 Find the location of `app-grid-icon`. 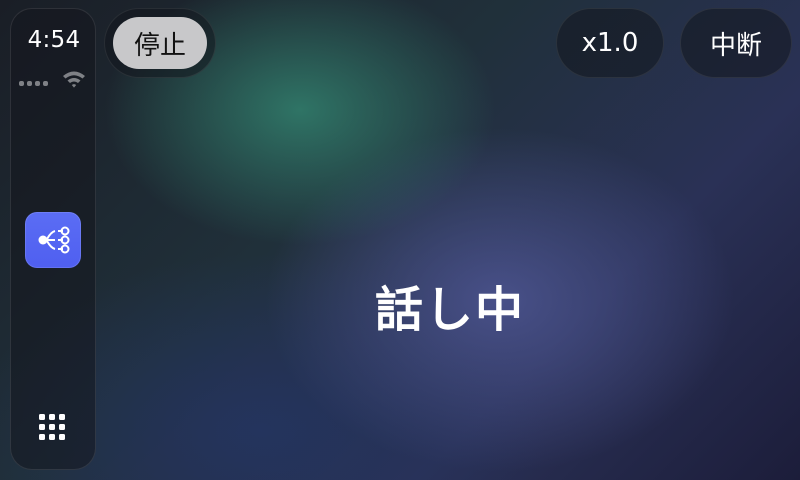

app-grid-icon is located at coordinates (53, 428).